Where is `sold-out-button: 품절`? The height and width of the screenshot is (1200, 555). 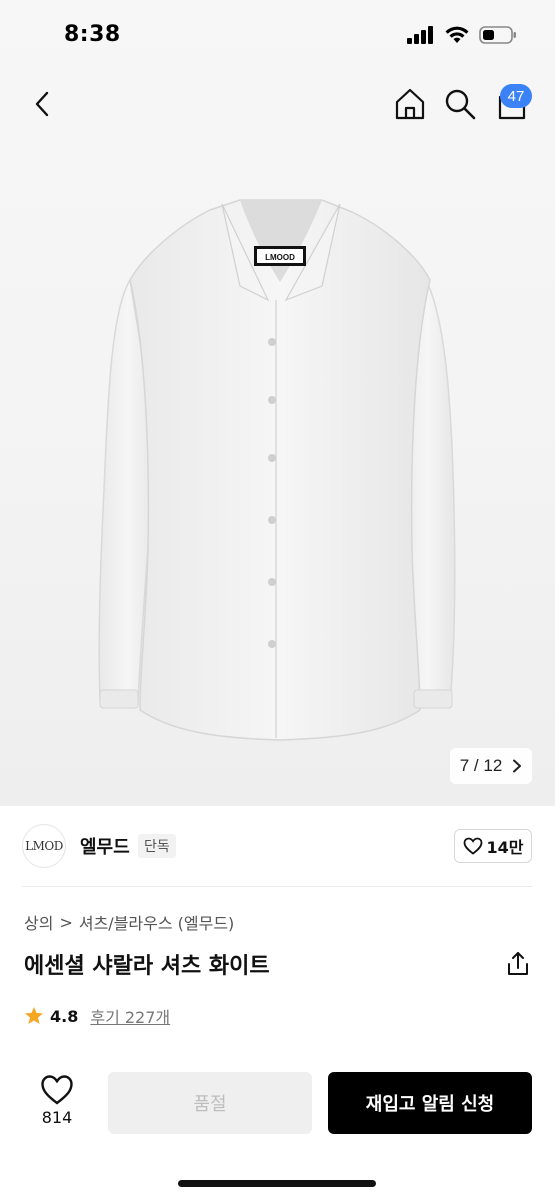 sold-out-button: 품절 is located at coordinates (210, 1103).